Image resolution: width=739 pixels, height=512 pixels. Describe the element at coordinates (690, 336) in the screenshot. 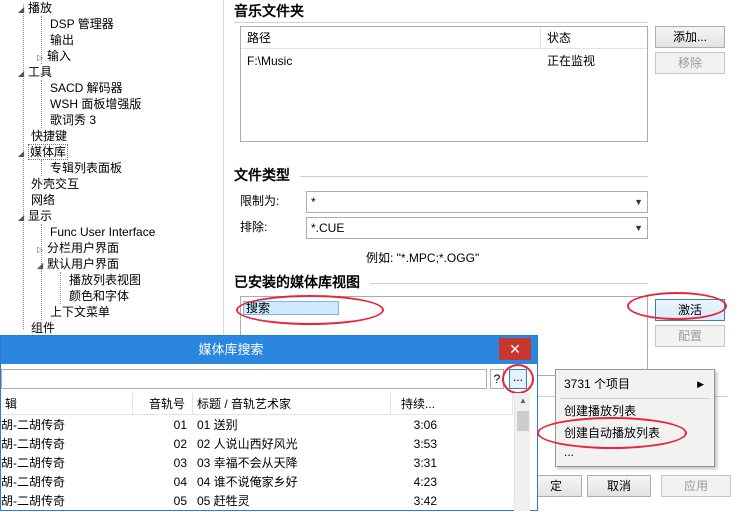

I see `configure-button: 配置` at that location.